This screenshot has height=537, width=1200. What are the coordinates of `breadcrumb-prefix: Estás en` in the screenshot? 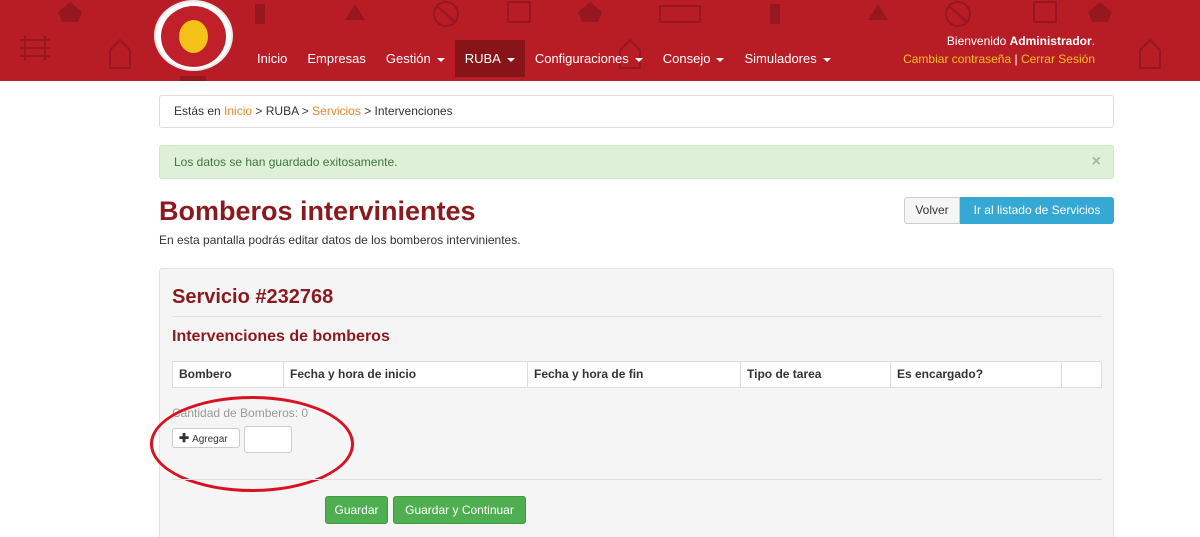 It's located at (197, 111).